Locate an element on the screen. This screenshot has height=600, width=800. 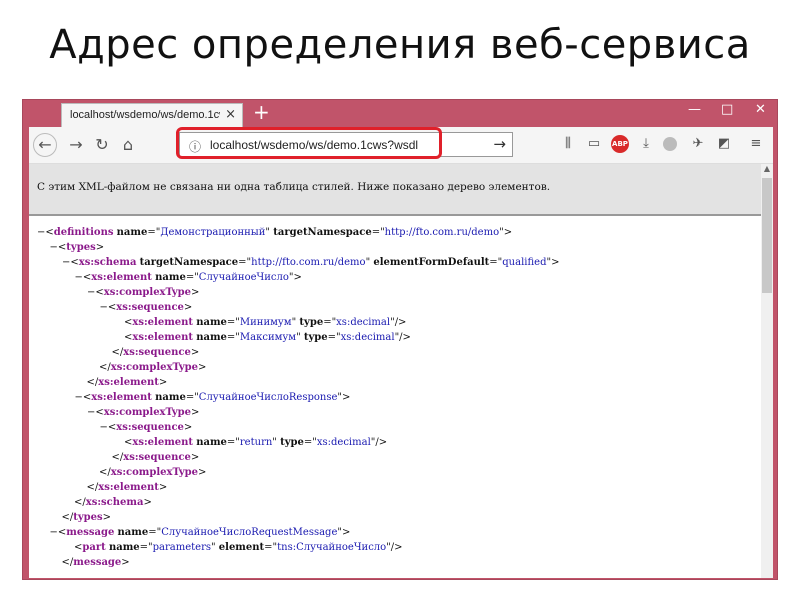
xml-attr-value: return is located at coordinates (256, 442).